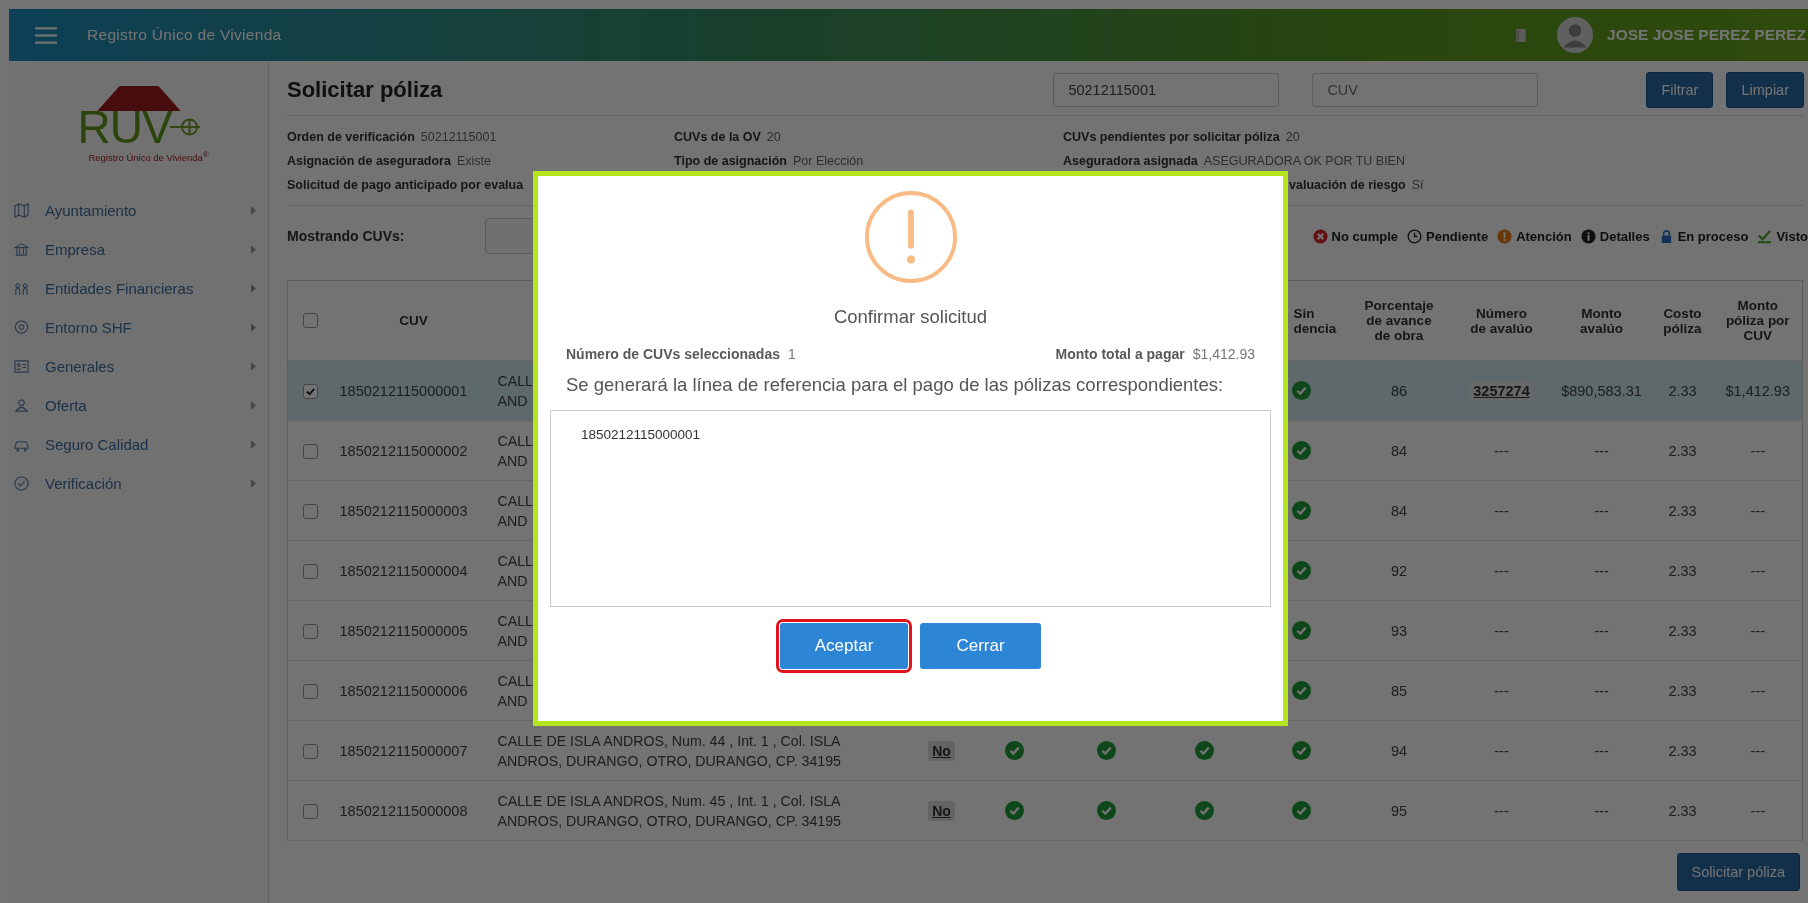 The height and width of the screenshot is (903, 1808). Describe the element at coordinates (1399, 630) in the screenshot. I see `progress-cell: 93` at that location.